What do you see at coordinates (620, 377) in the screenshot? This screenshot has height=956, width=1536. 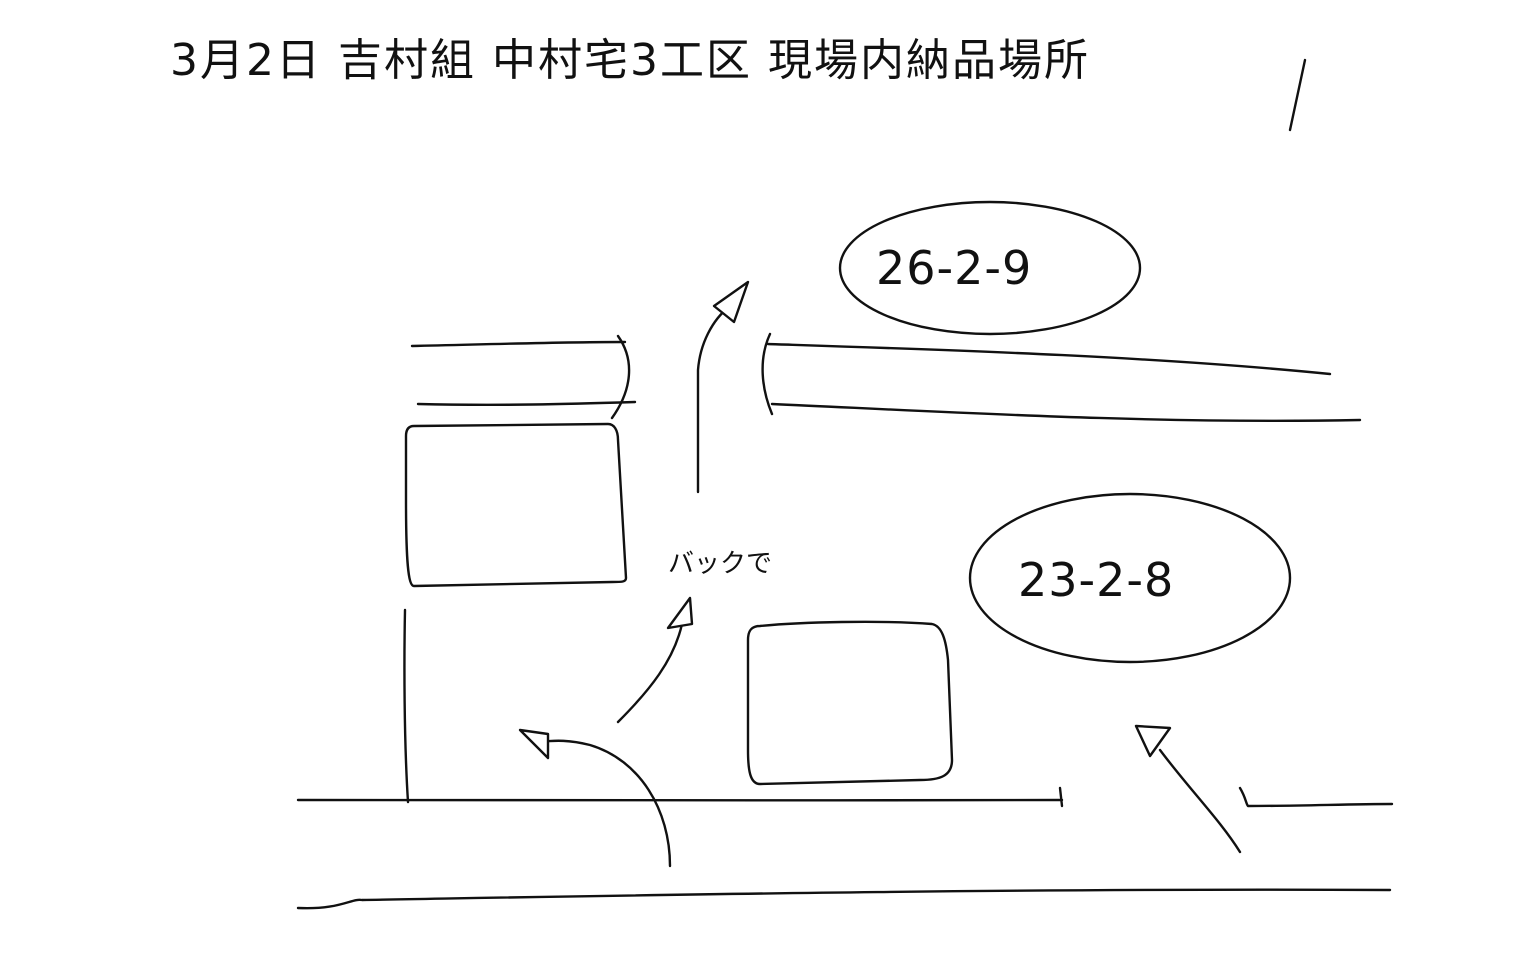 I see `upper-left-road-end` at bounding box center [620, 377].